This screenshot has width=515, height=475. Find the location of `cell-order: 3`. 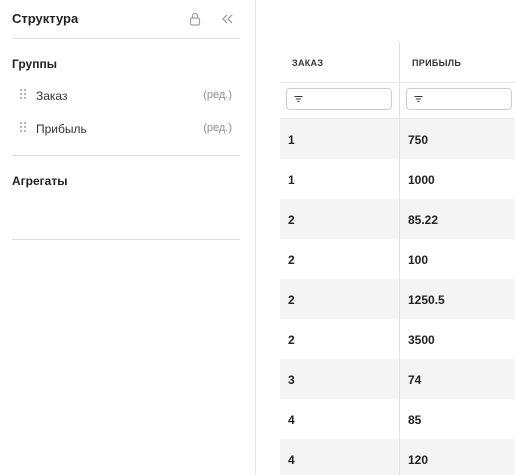

cell-order: 3 is located at coordinates (291, 380).